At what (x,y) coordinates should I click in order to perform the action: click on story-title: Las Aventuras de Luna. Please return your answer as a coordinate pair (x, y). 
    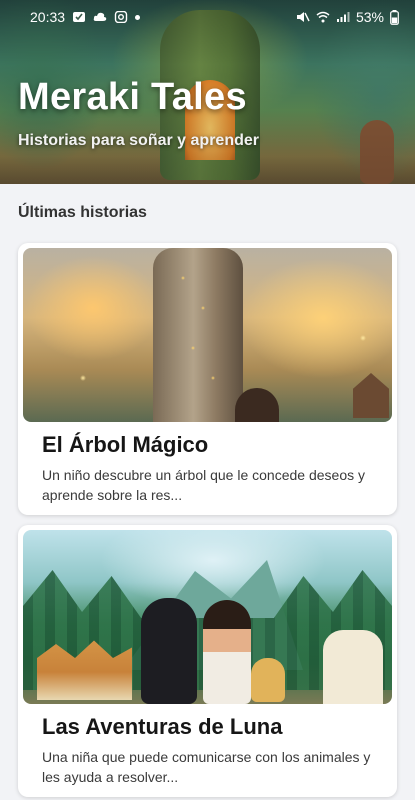
    Looking at the image, I should click on (162, 726).